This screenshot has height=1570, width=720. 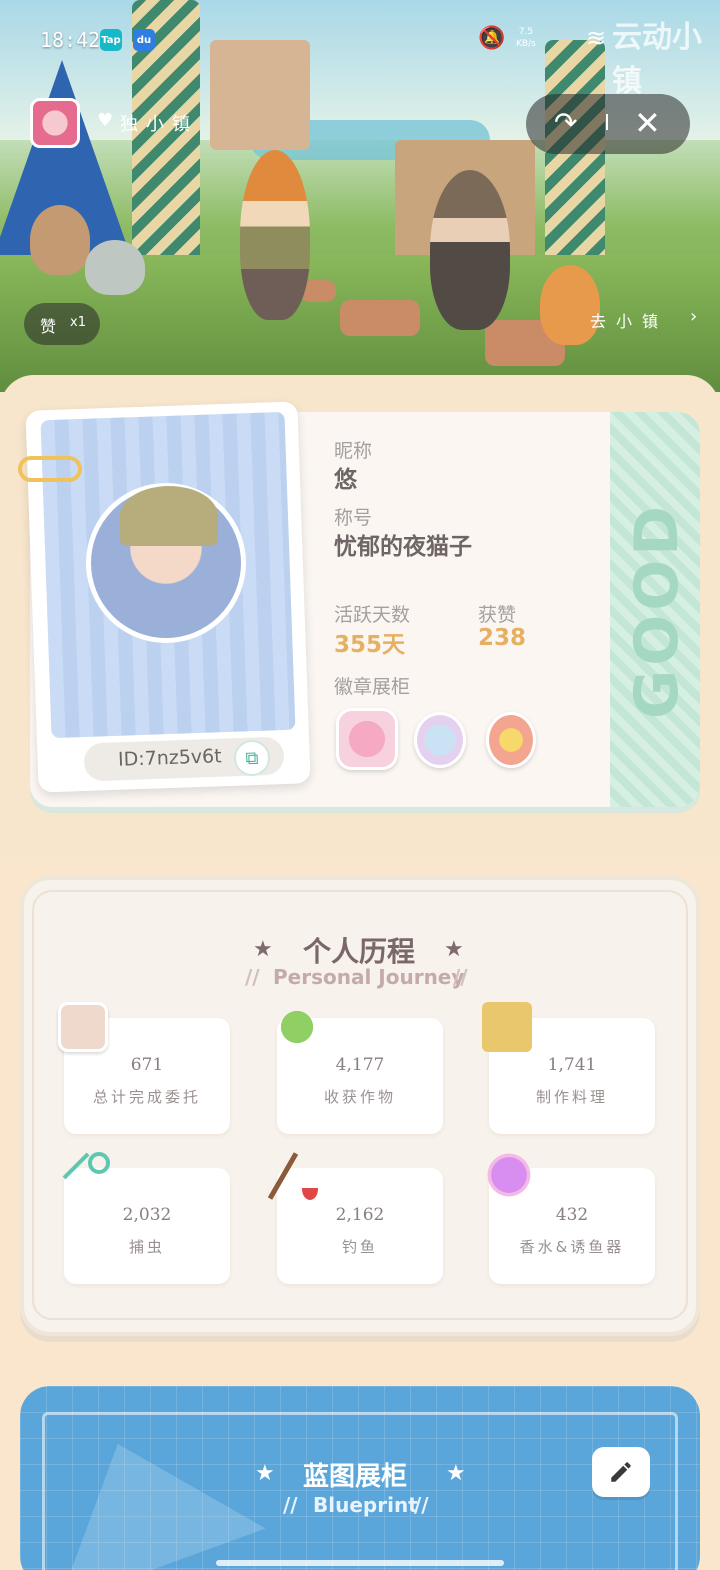 What do you see at coordinates (252, 758) in the screenshot?
I see `copy-icon: ⧉` at bounding box center [252, 758].